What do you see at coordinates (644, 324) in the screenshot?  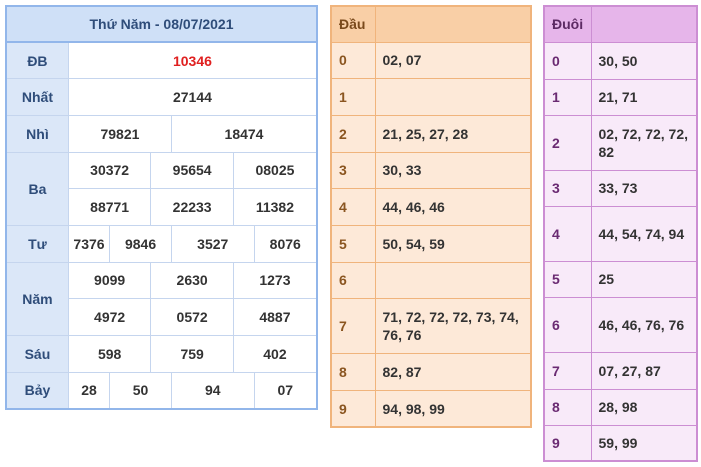 I see `tail-values: 46, 46, 76, 76` at bounding box center [644, 324].